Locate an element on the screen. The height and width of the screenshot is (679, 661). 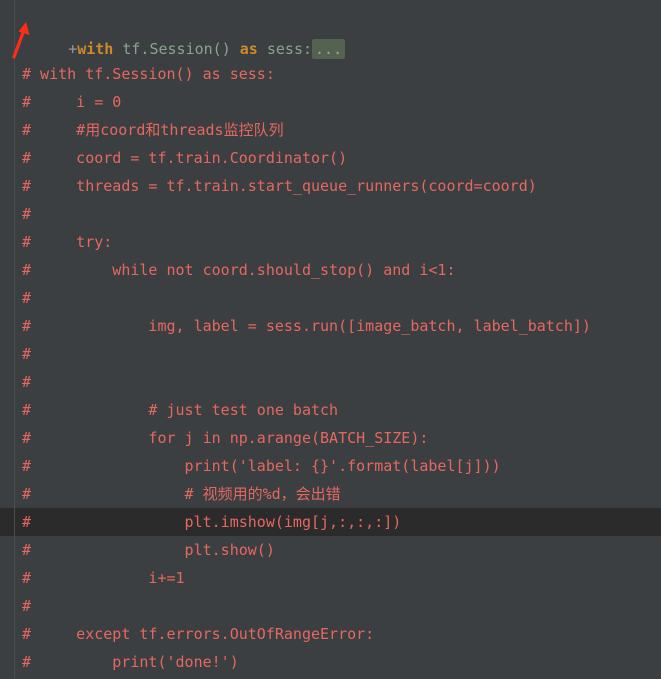
code-line-text: # while not coord.should_stop() and i<1: is located at coordinates (239, 270).